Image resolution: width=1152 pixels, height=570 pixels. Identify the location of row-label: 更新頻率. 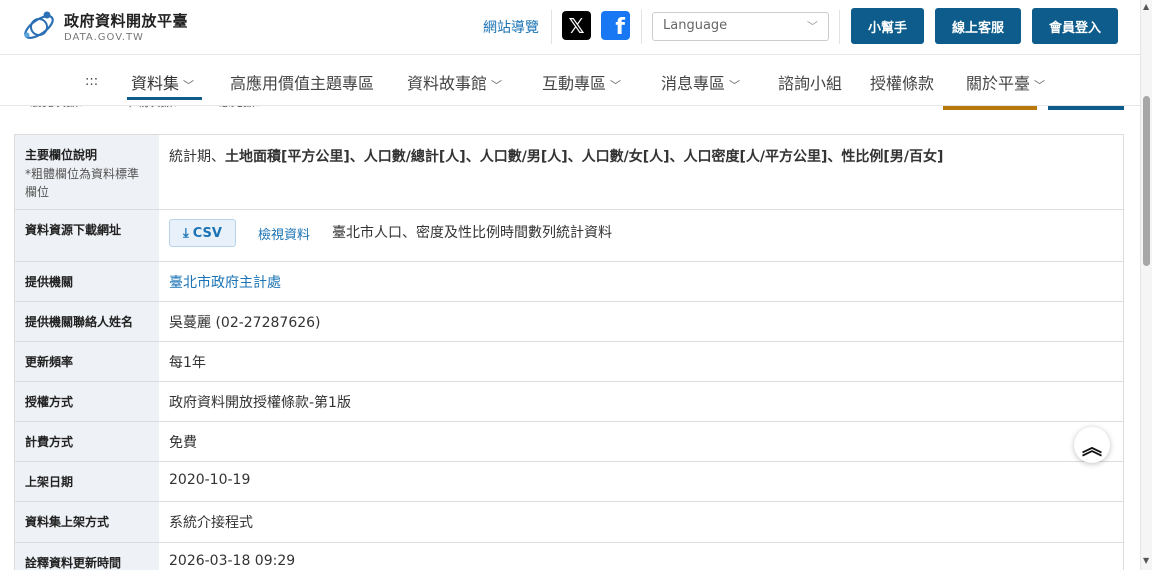
(87, 361).